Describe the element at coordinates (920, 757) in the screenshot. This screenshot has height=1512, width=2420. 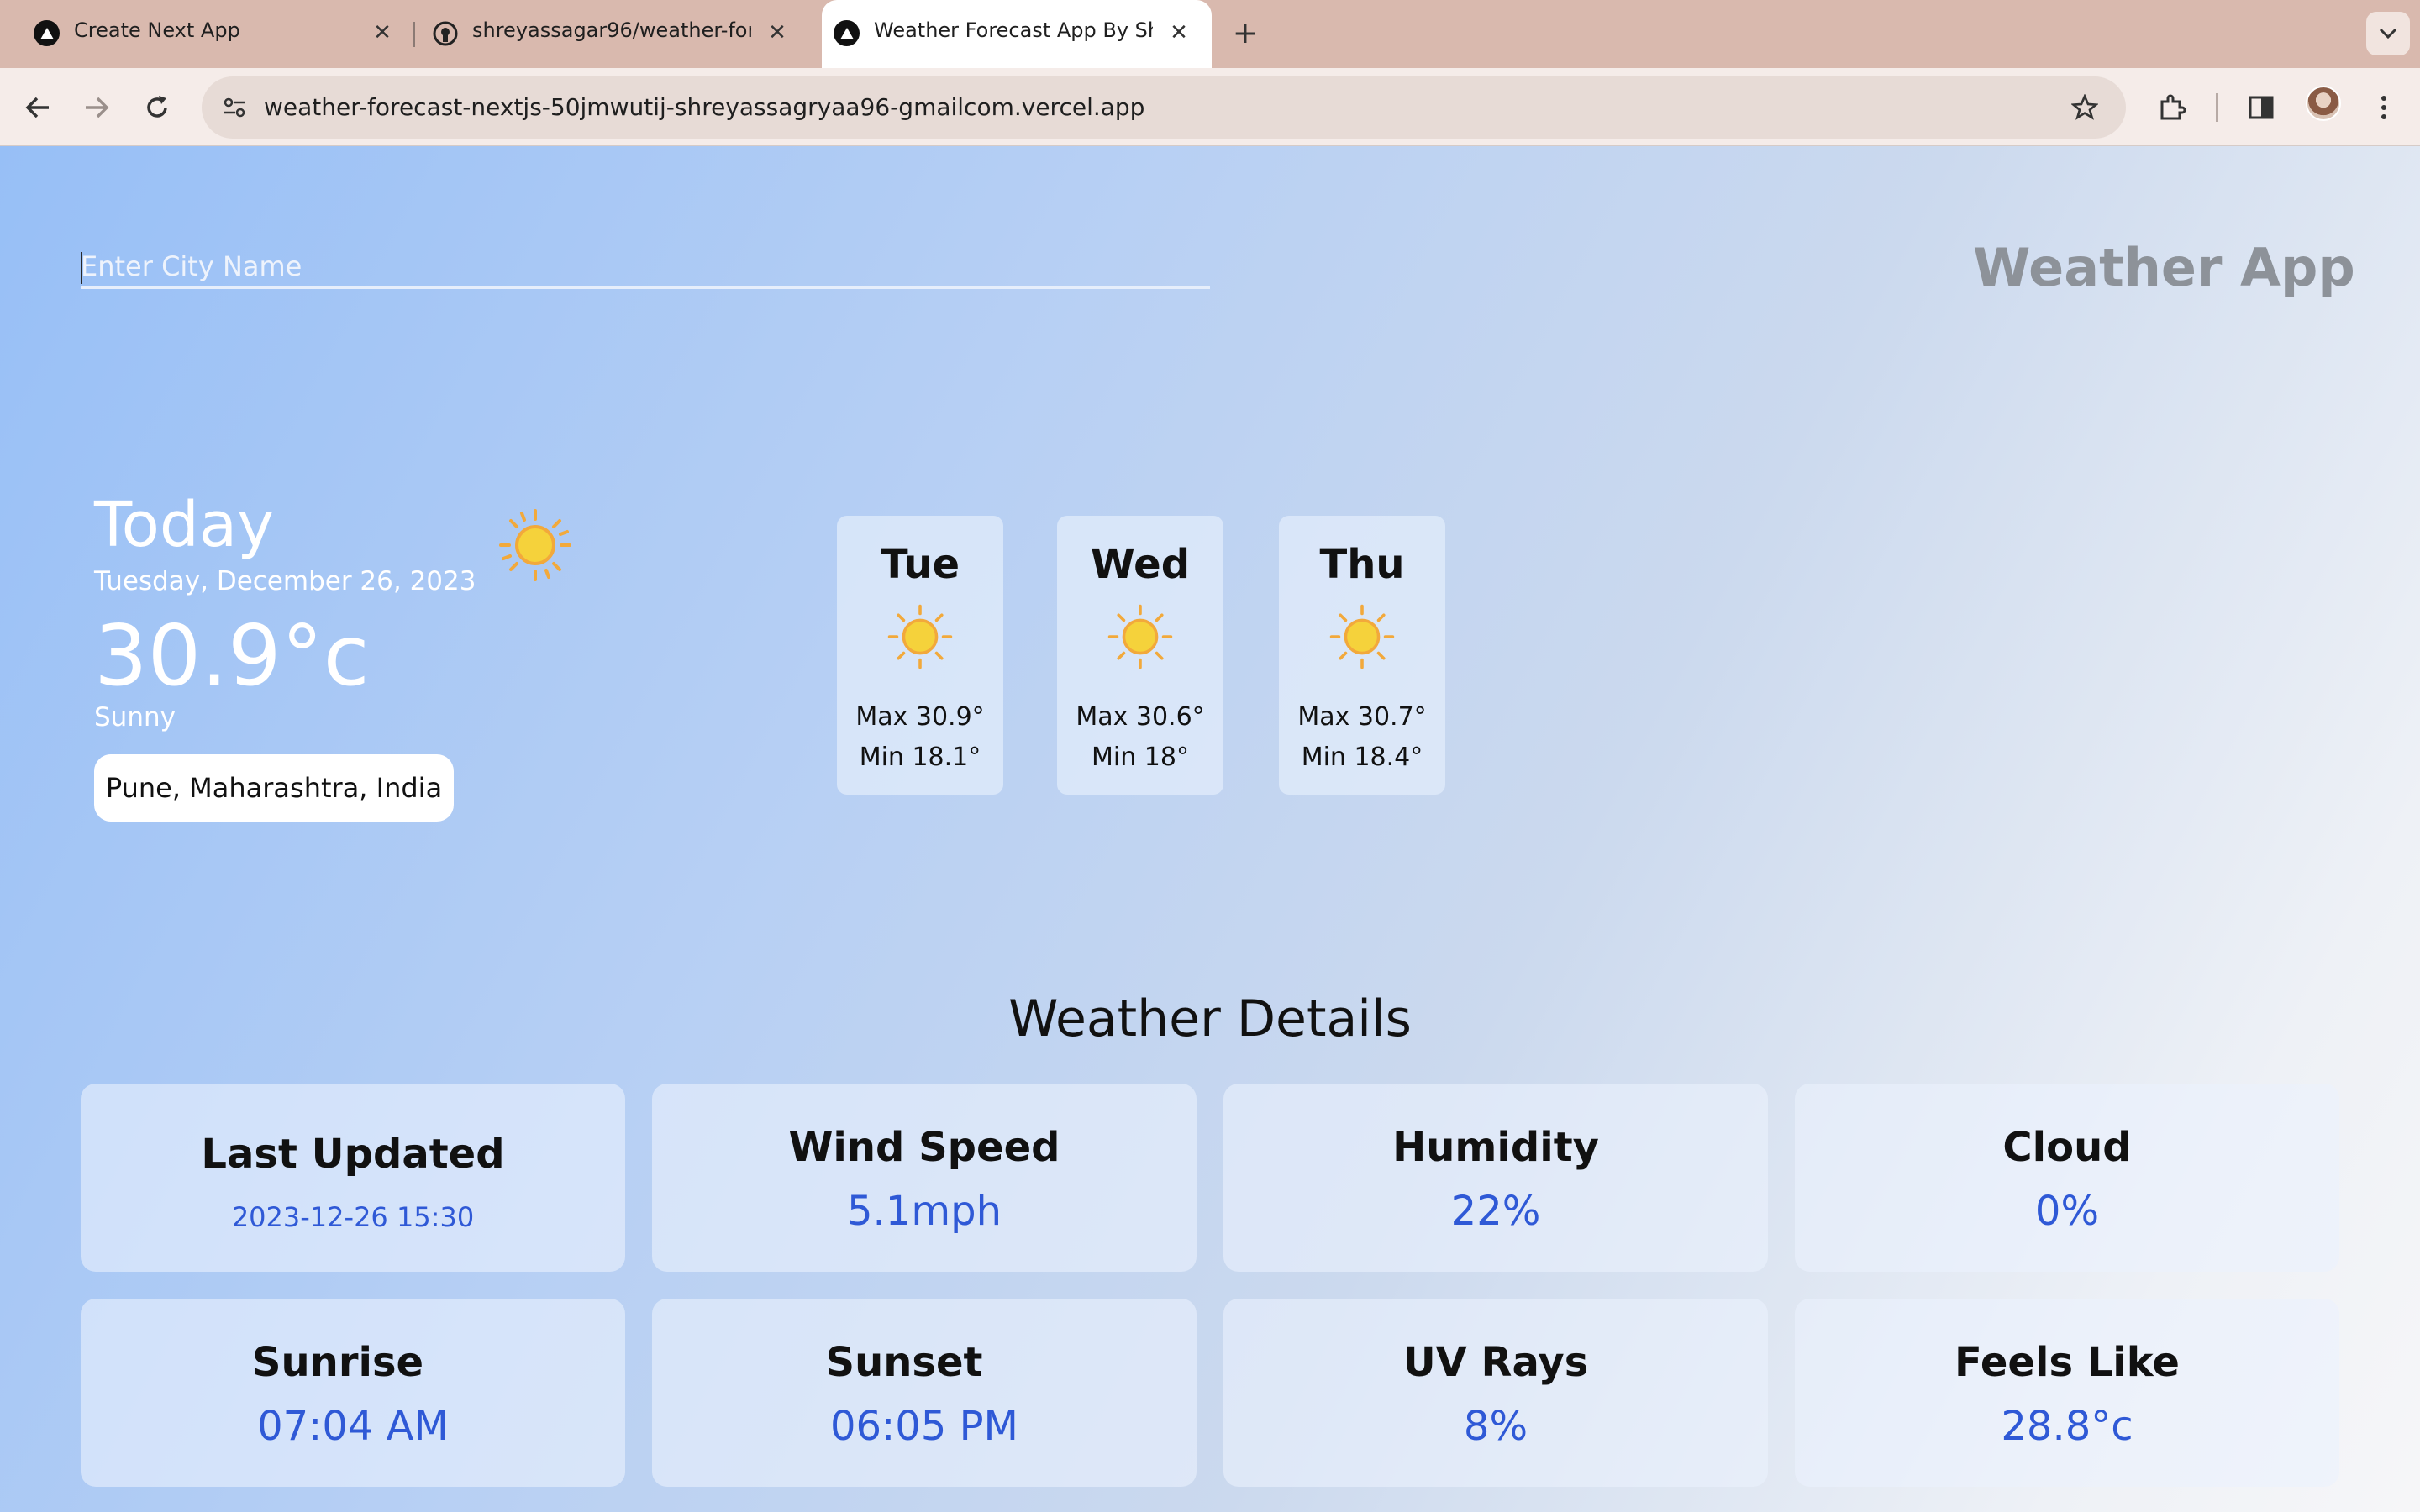
I see `forecast-min: Min 18.1°` at that location.